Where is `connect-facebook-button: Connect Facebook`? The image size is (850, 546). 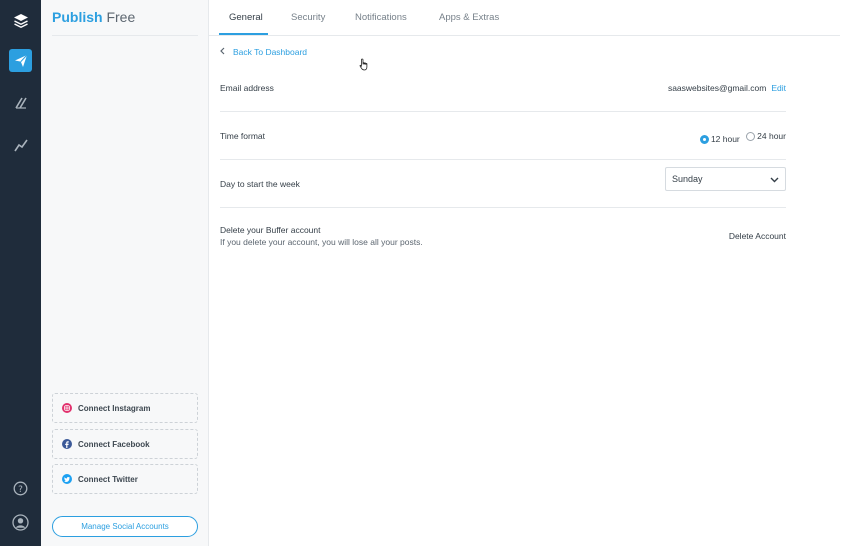 connect-facebook-button: Connect Facebook is located at coordinates (125, 444).